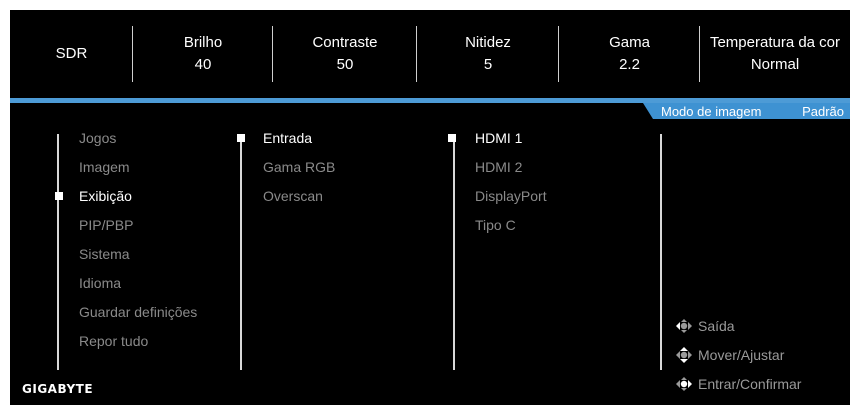 The height and width of the screenshot is (407, 855). I want to click on menu-line-main, so click(58, 252).